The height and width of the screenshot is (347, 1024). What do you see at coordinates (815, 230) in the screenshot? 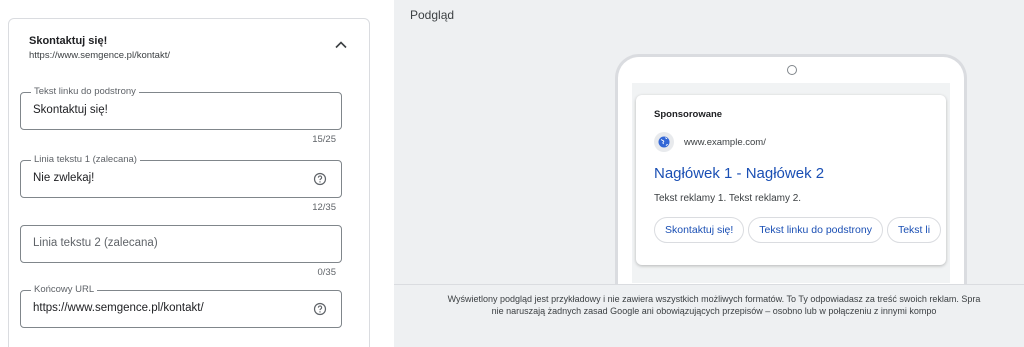
I see `sitelink-chip: Tekst linku do podstrony` at bounding box center [815, 230].